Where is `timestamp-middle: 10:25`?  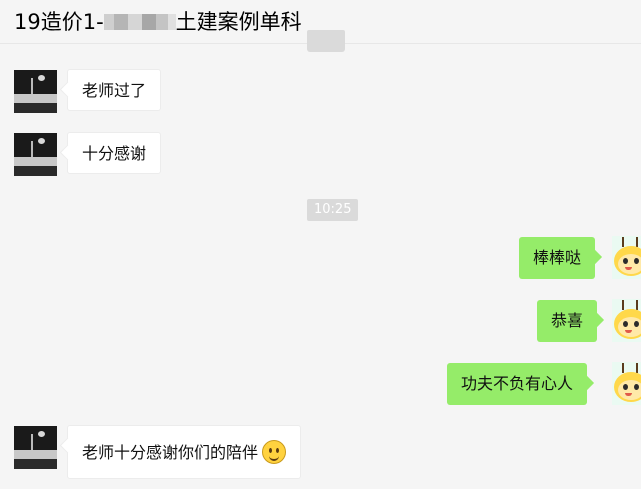 timestamp-middle: 10:25 is located at coordinates (333, 210).